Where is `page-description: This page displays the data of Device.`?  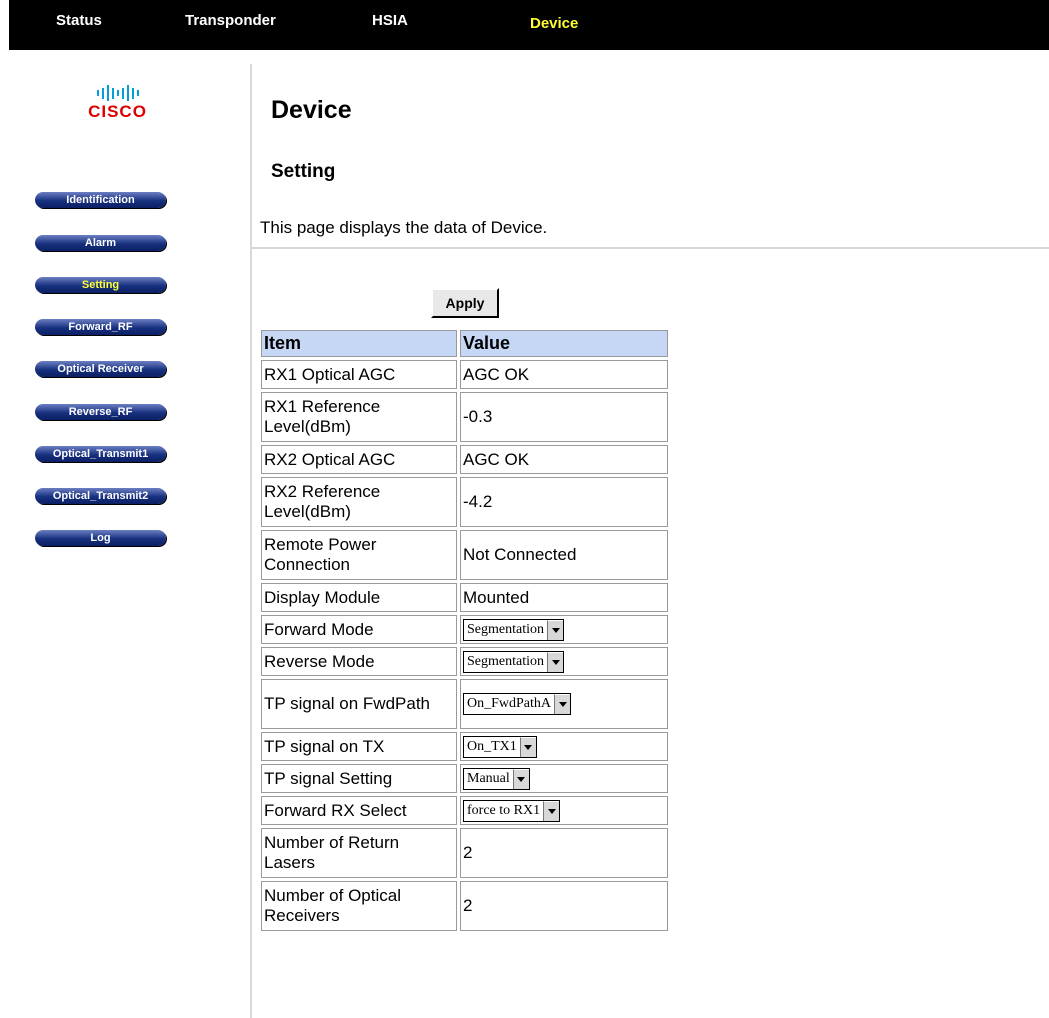 page-description: This page displays the data of Device. is located at coordinates (404, 227).